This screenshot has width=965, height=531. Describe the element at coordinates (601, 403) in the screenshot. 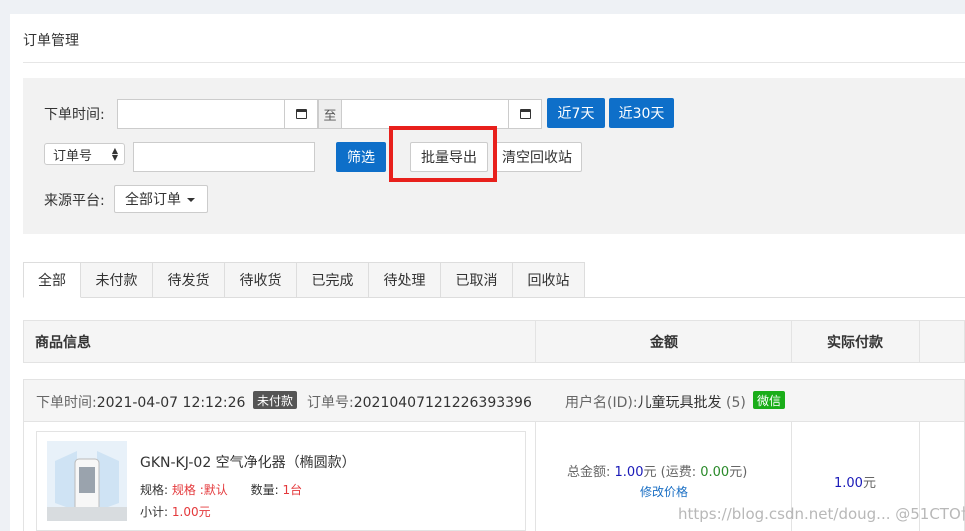

I see `user-key: 用户名(ID):` at that location.